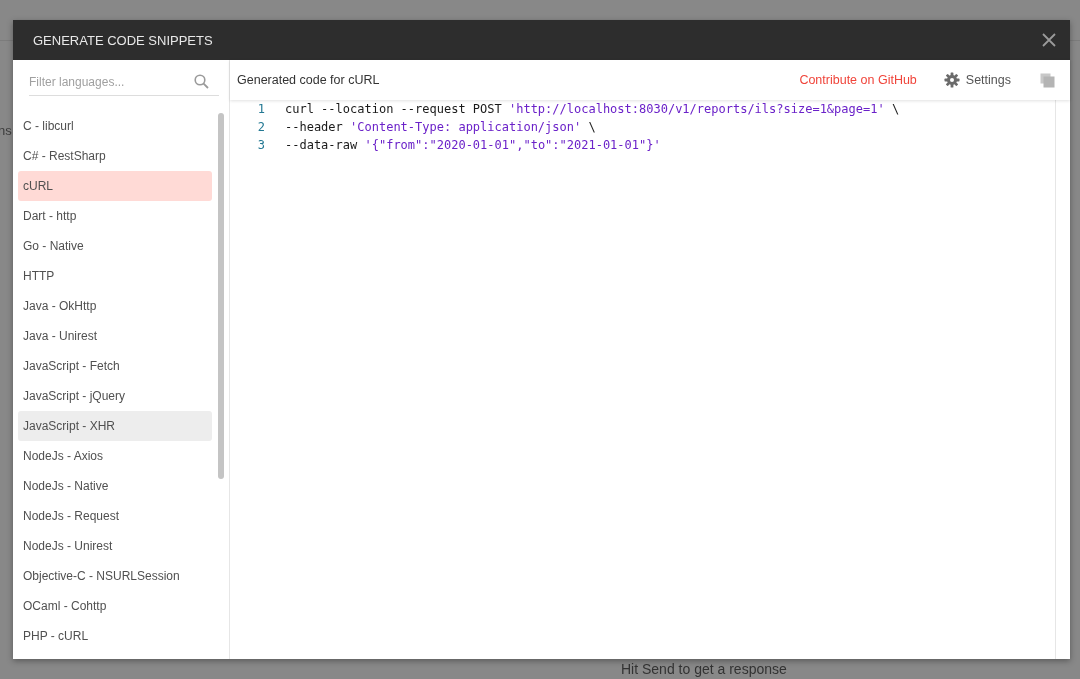 The image size is (1080, 679). What do you see at coordinates (115, 186) in the screenshot?
I see `language-item: cURL` at bounding box center [115, 186].